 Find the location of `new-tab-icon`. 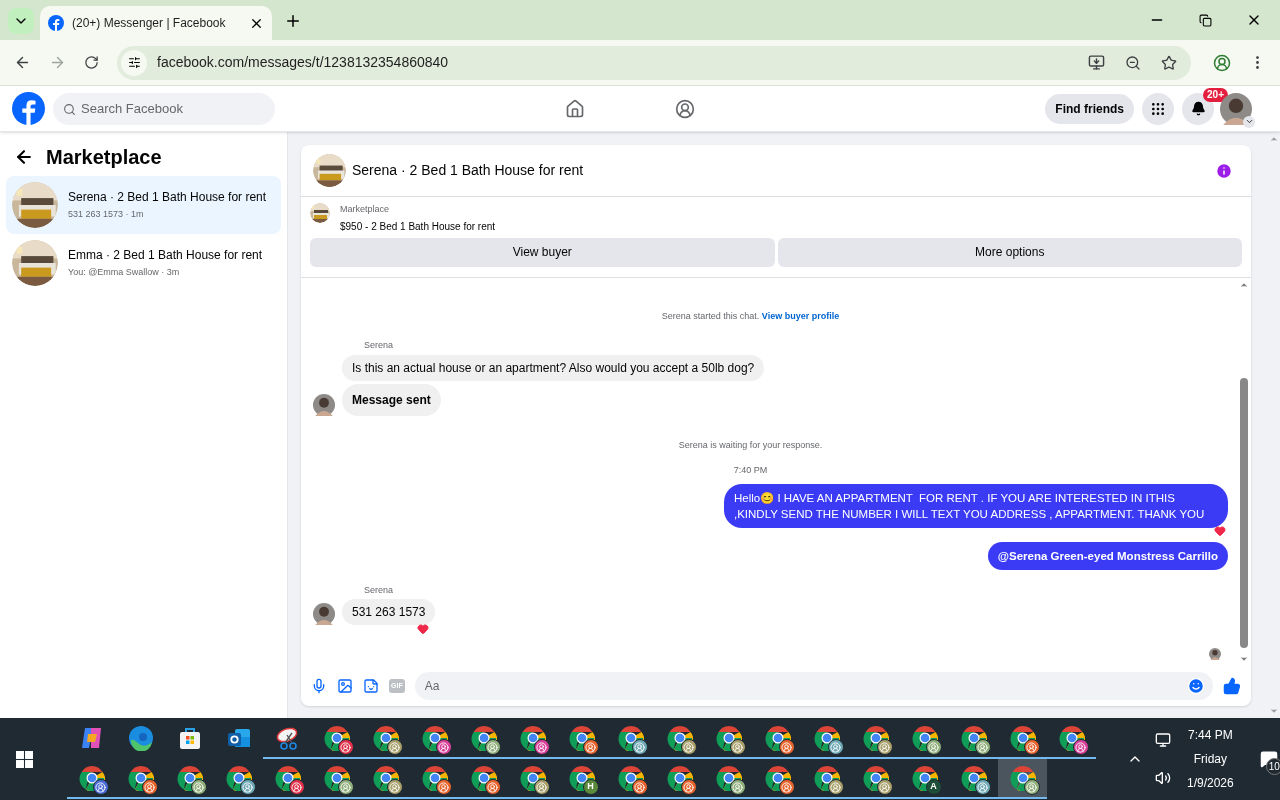

new-tab-icon is located at coordinates (293, 21).